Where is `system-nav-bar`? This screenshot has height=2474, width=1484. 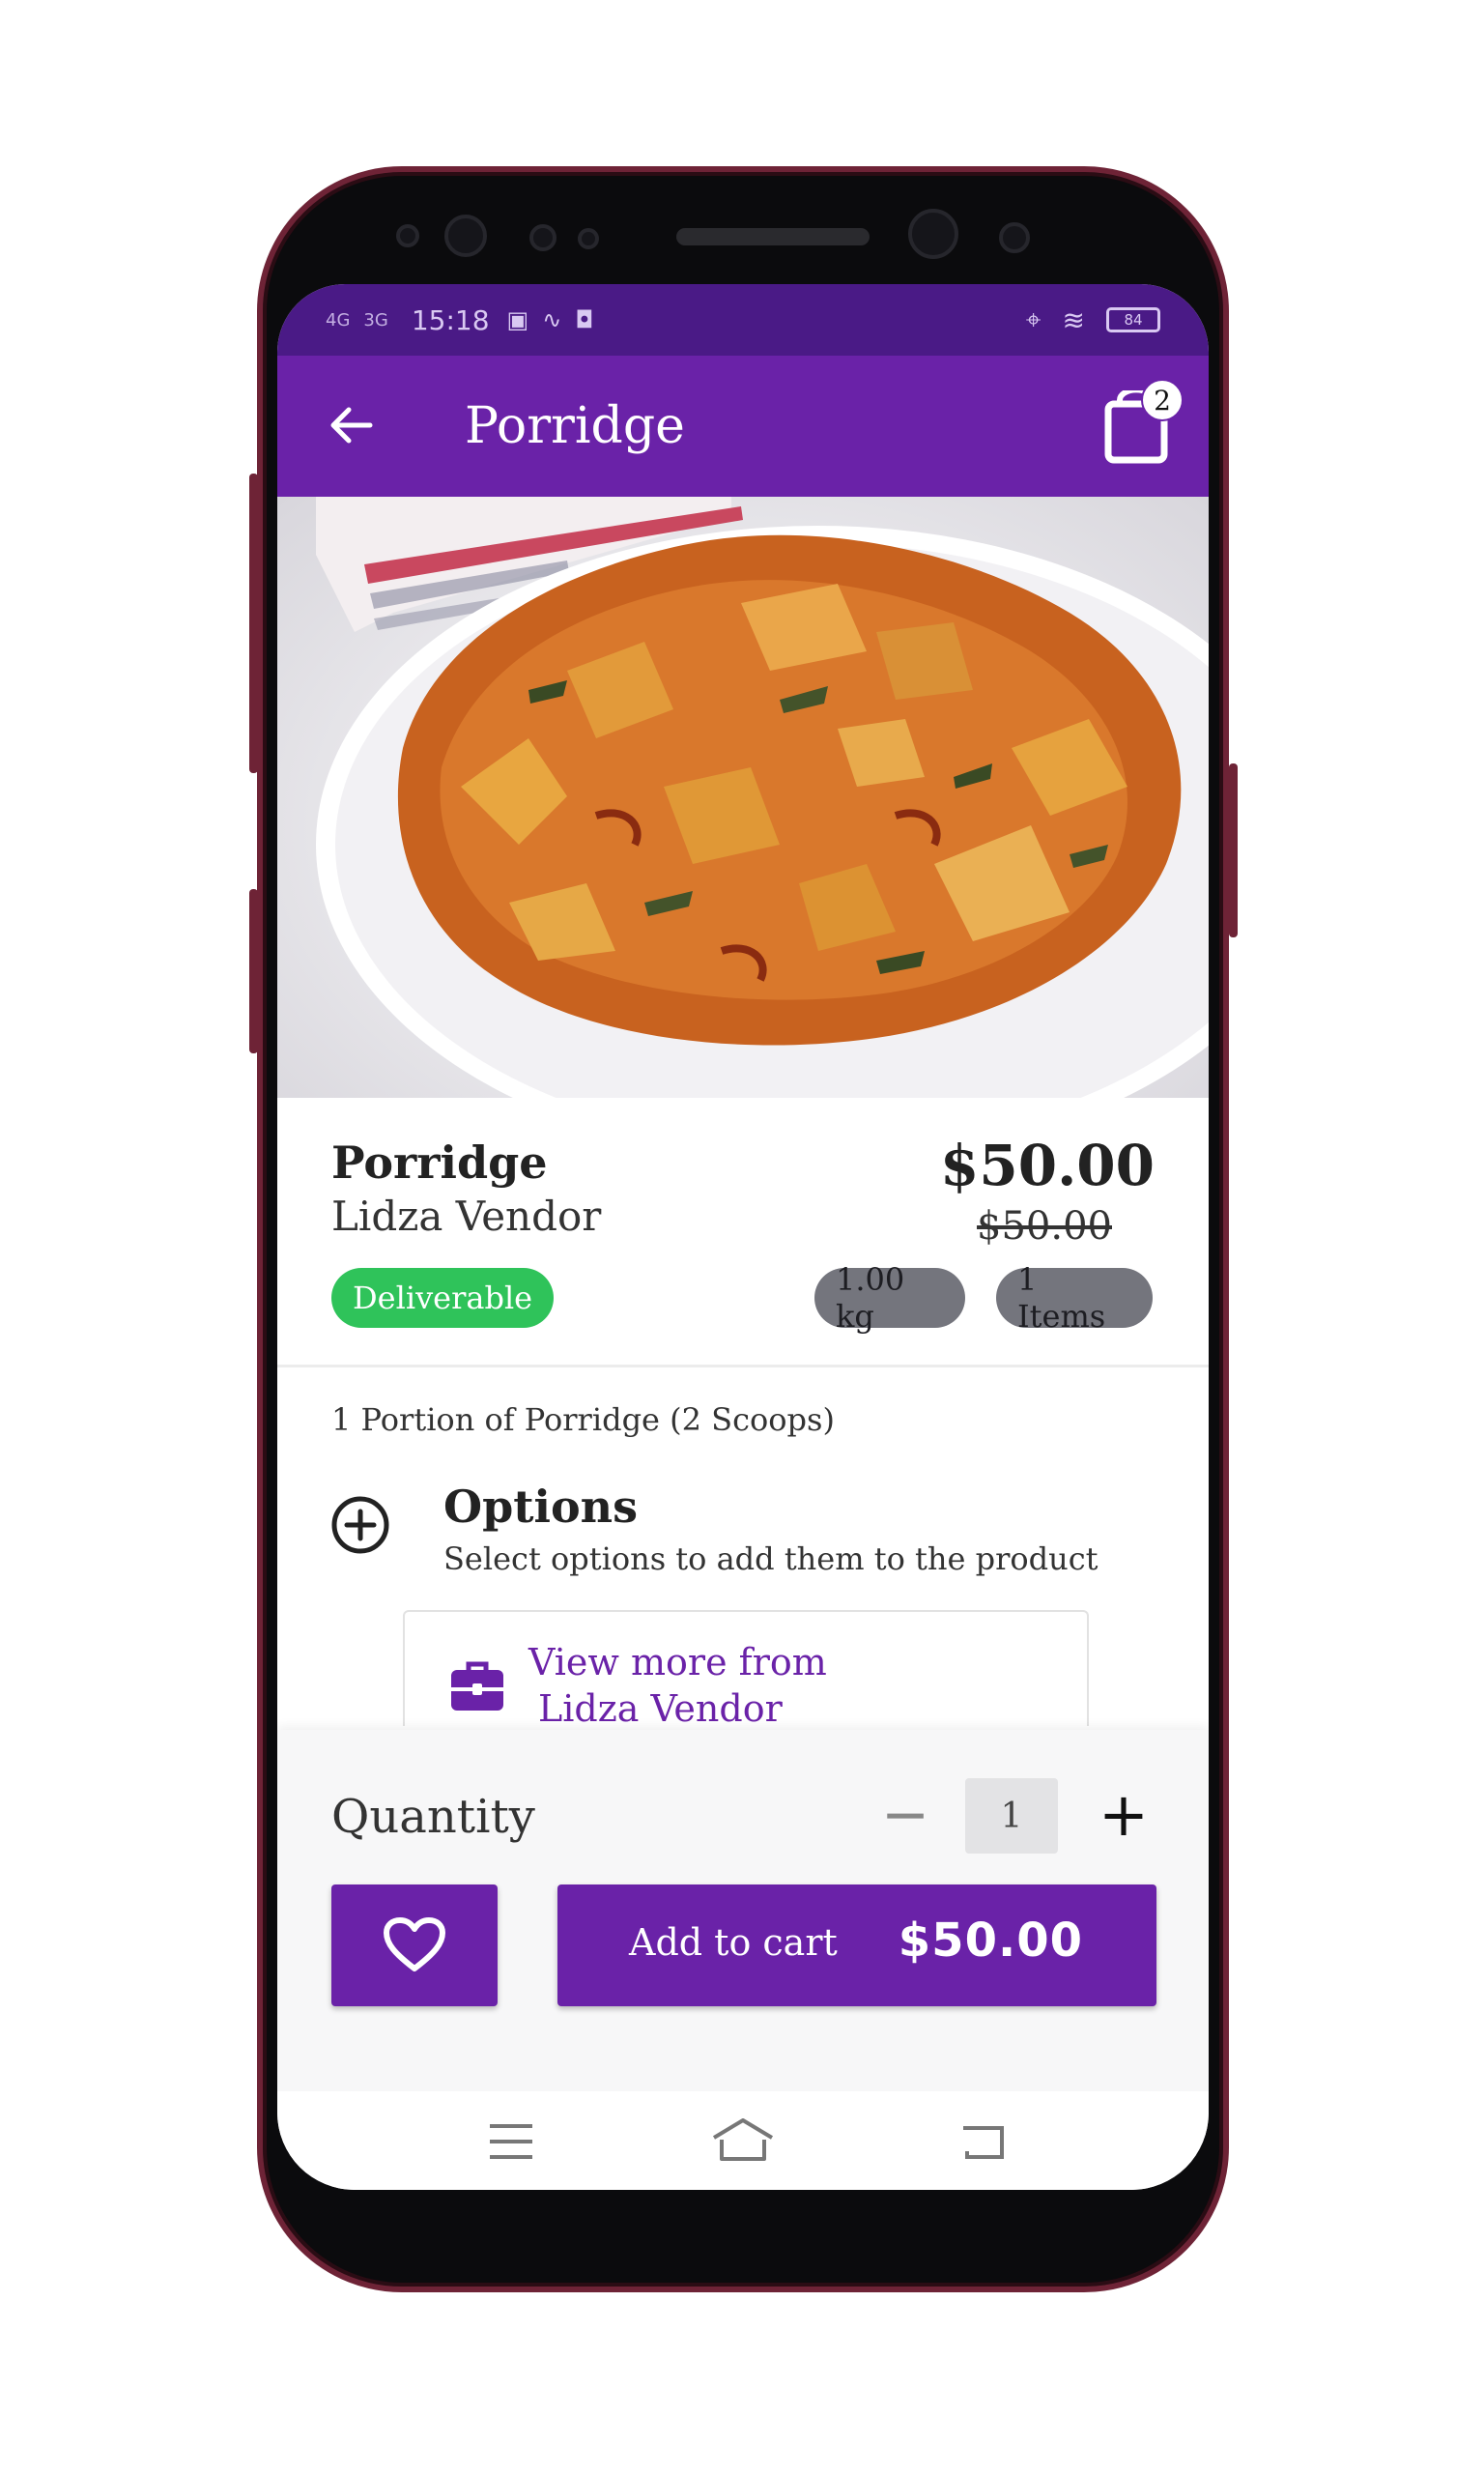 system-nav-bar is located at coordinates (743, 2140).